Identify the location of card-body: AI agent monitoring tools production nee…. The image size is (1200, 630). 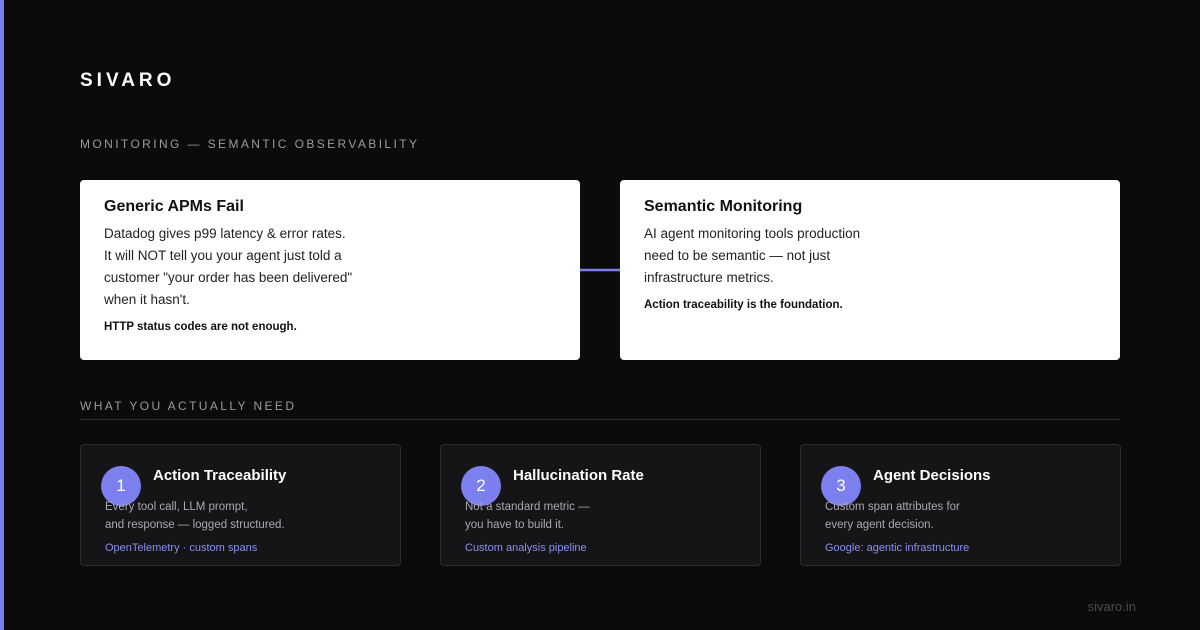
(870, 256).